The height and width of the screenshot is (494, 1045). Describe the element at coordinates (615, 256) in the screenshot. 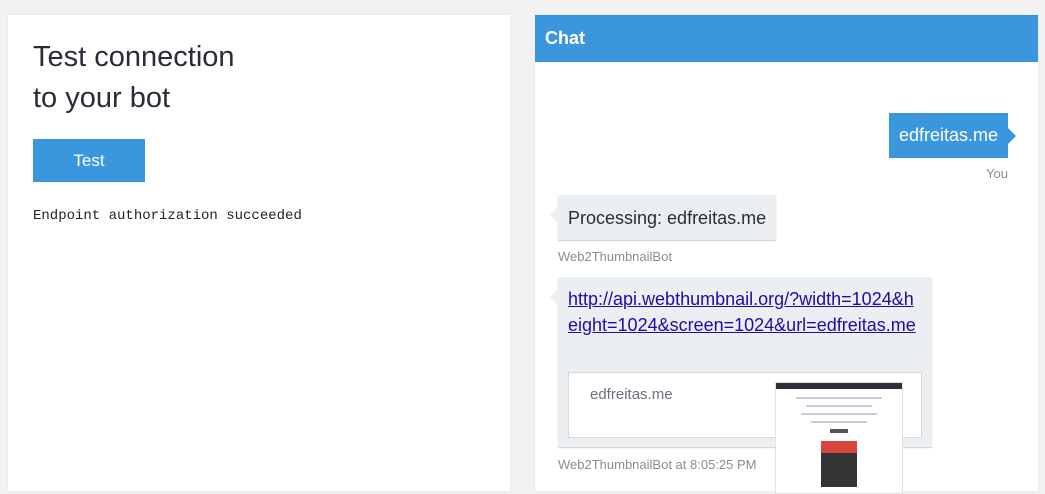

I see `bot-sender-label: Web2ThumbnailBot` at that location.